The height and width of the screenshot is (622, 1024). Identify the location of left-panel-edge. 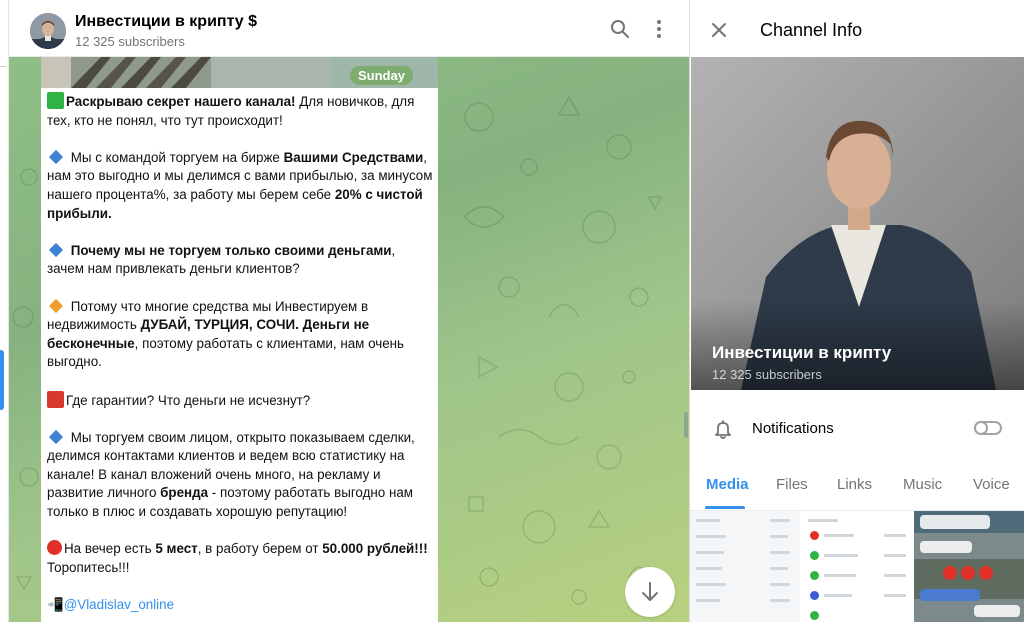
(4, 311).